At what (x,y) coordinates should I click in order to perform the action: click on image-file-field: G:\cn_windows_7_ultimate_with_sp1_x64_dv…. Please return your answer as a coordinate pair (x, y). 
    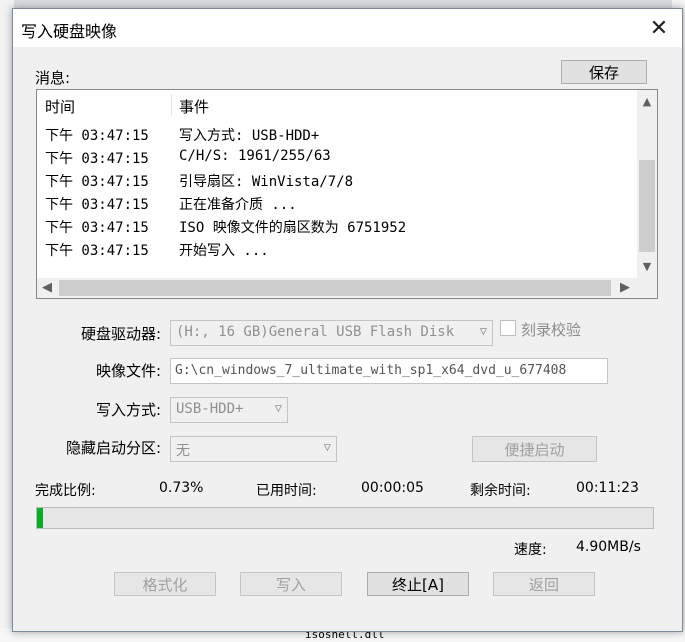
    Looking at the image, I should click on (389, 371).